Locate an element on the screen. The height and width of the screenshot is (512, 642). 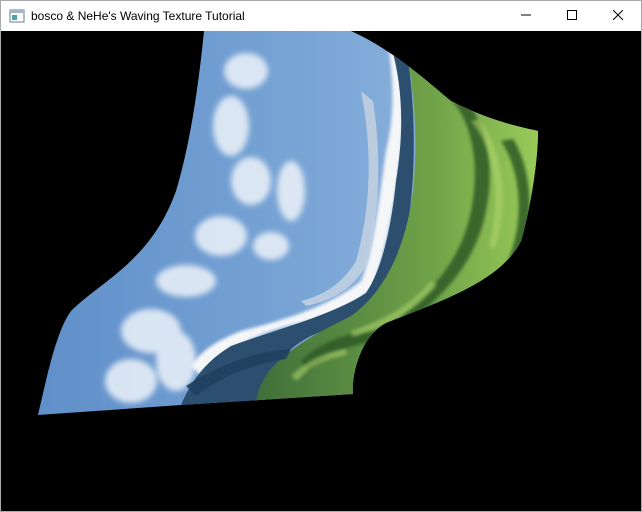
close-button is located at coordinates (618, 16).